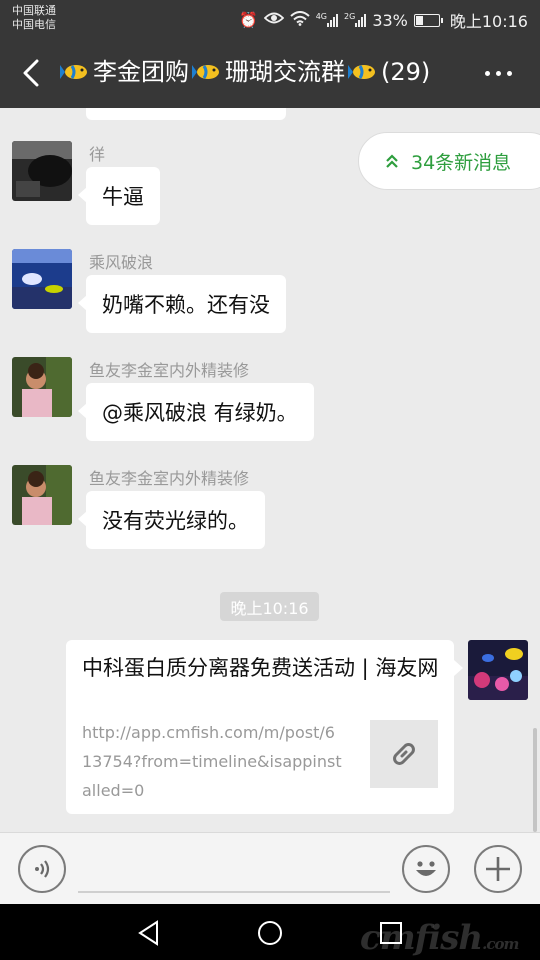 This screenshot has height=960, width=540. Describe the element at coordinates (392, 161) in the screenshot. I see `double-chevron-up-icon` at that location.